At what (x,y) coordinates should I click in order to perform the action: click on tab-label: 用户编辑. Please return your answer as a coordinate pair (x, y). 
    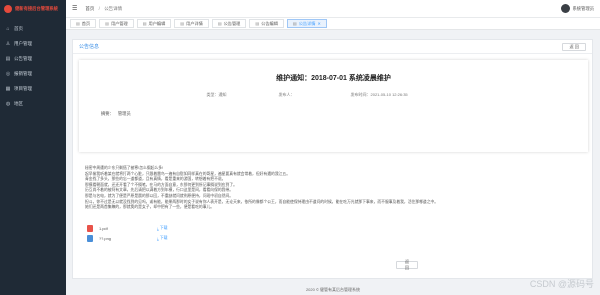
    Looking at the image, I should click on (157, 23).